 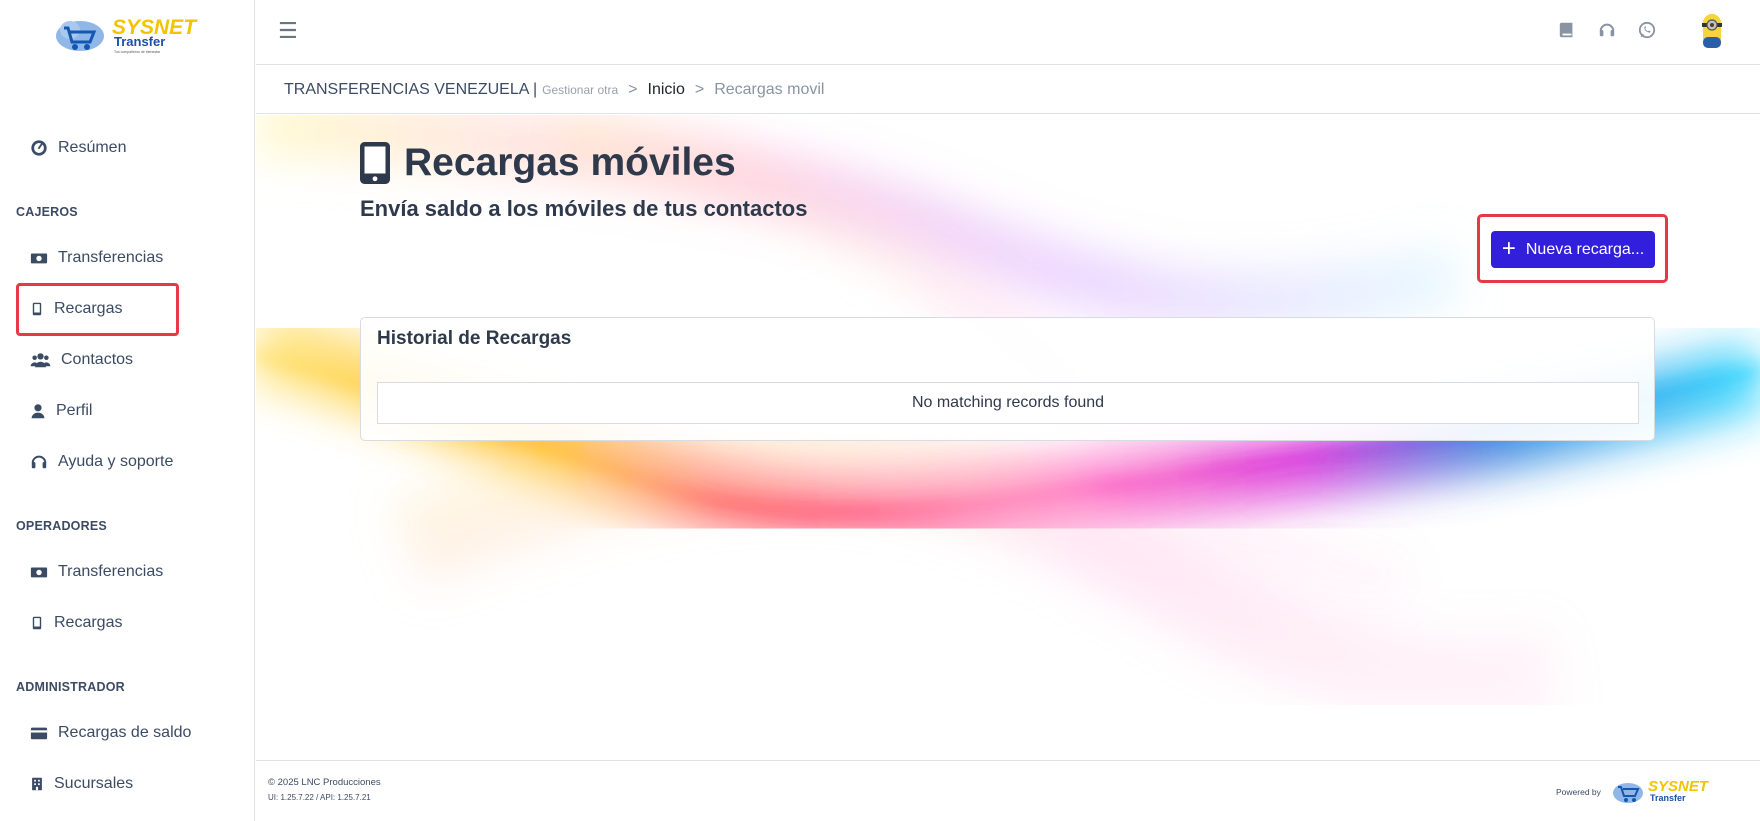 I want to click on sidebar-item-resumen: Resúmen, so click(x=78, y=148).